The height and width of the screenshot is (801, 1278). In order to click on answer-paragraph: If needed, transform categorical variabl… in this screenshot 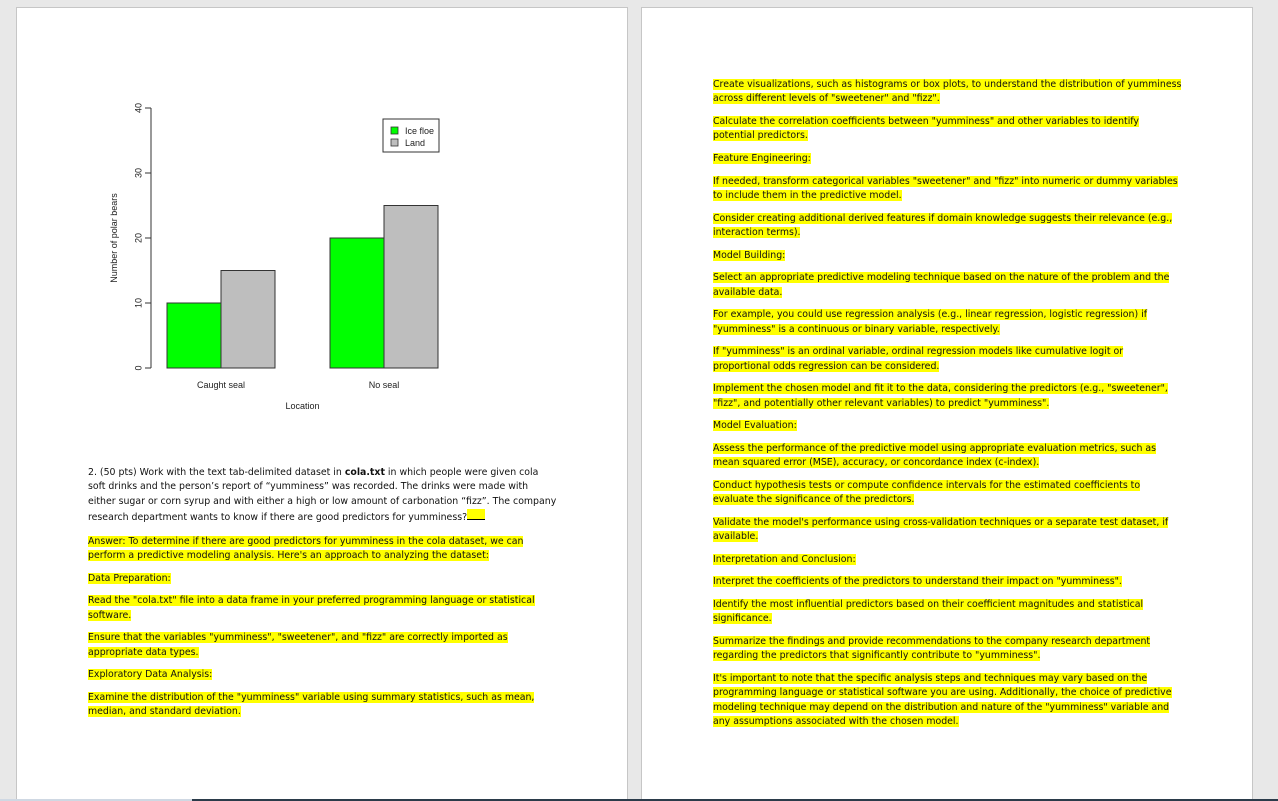, I will do `click(948, 189)`.